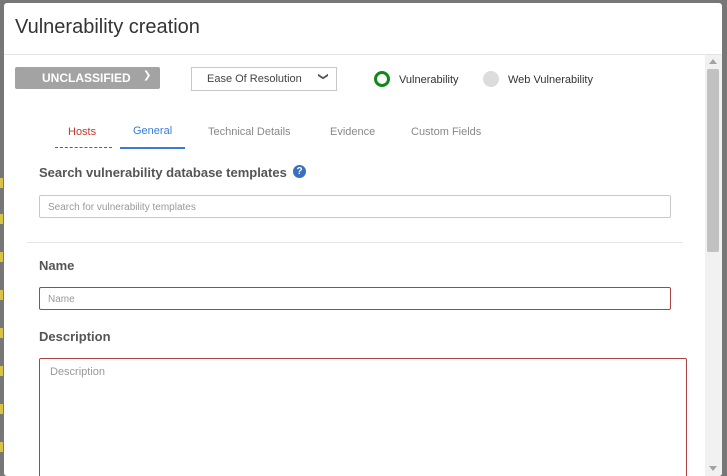  Describe the element at coordinates (429, 80) in the screenshot. I see `vulnerability-radio-label: Vulnerability` at that location.